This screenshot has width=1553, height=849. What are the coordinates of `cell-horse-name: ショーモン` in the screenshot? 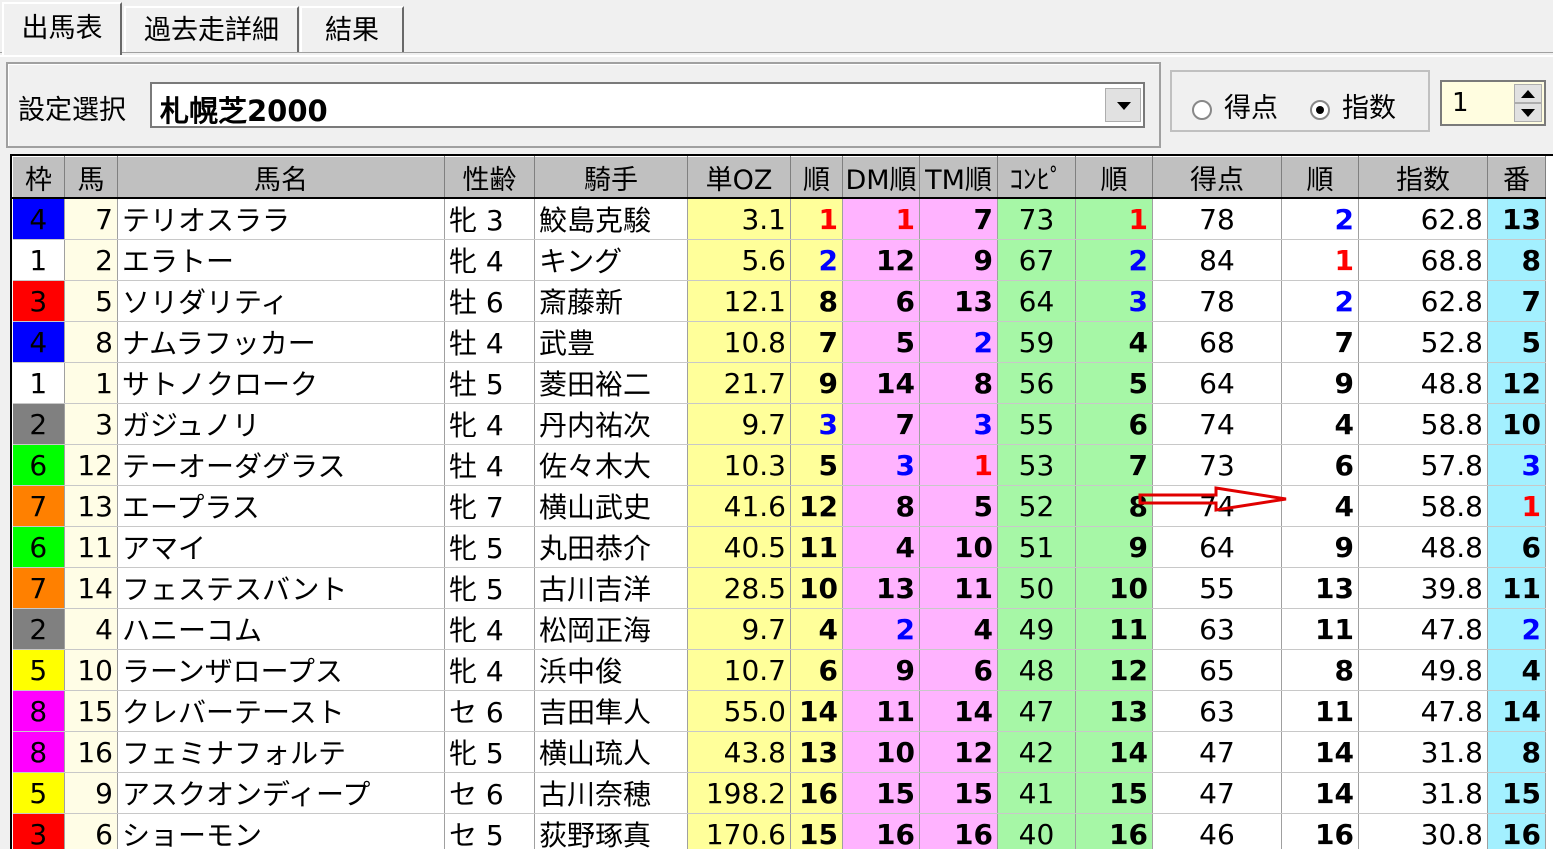 It's located at (281, 831).